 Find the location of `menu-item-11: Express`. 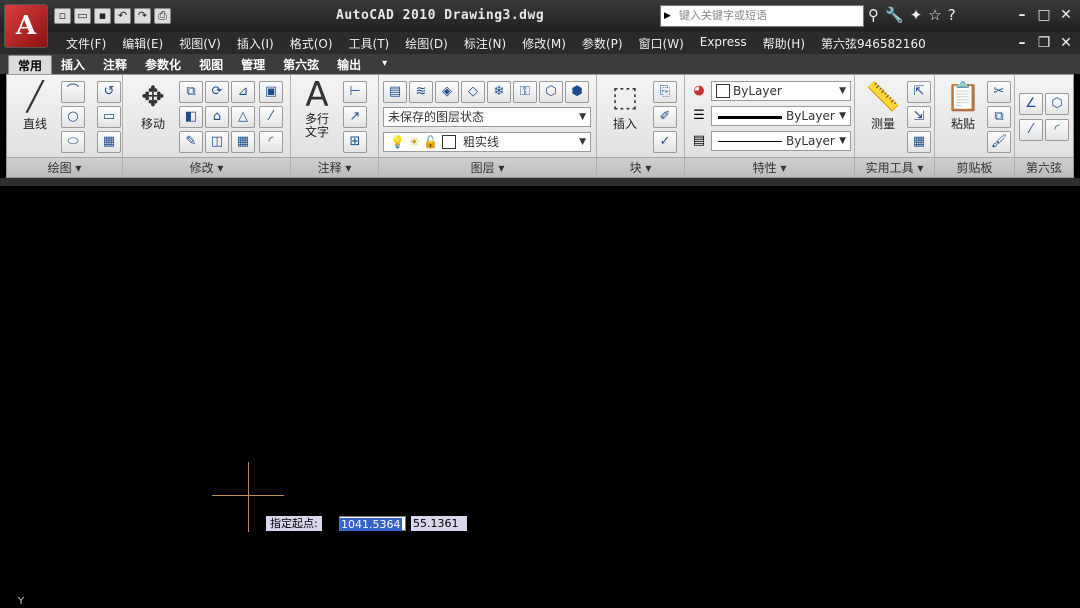

menu-item-11: Express is located at coordinates (723, 43).